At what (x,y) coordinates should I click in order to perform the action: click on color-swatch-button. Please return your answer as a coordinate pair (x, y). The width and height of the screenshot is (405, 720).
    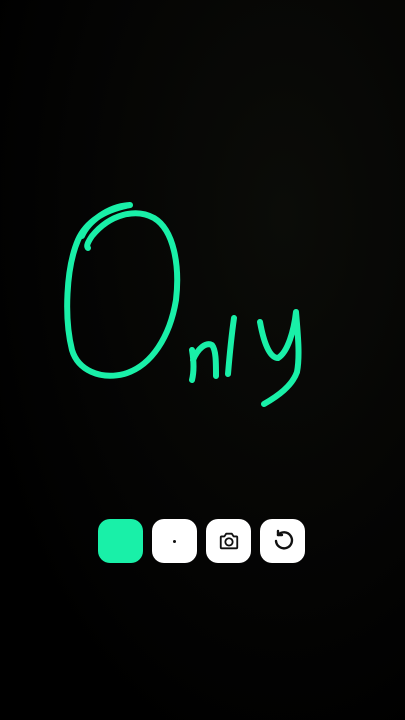
    Looking at the image, I should click on (120, 541).